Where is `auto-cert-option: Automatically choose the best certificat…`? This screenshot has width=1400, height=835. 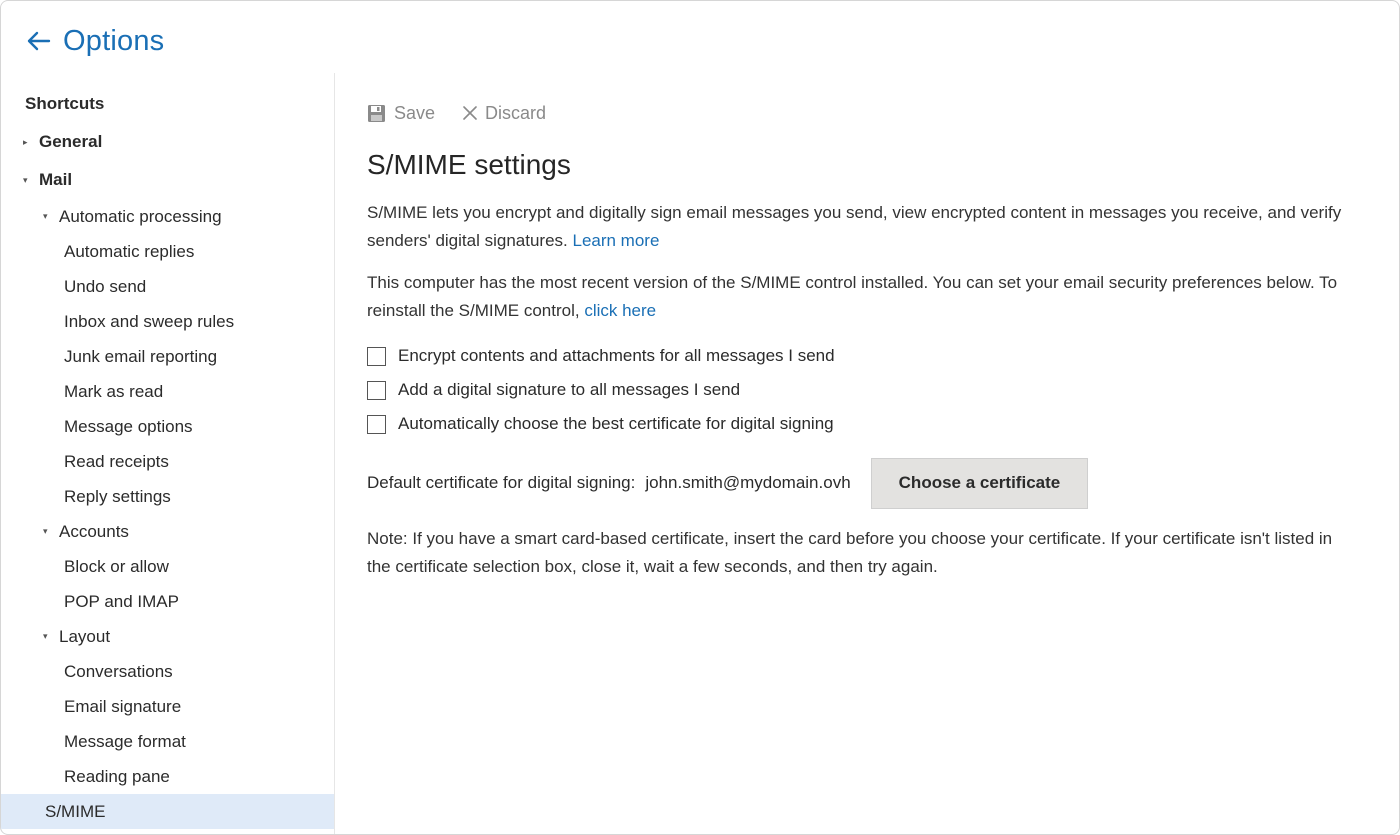 auto-cert-option: Automatically choose the best certificat… is located at coordinates (863, 424).